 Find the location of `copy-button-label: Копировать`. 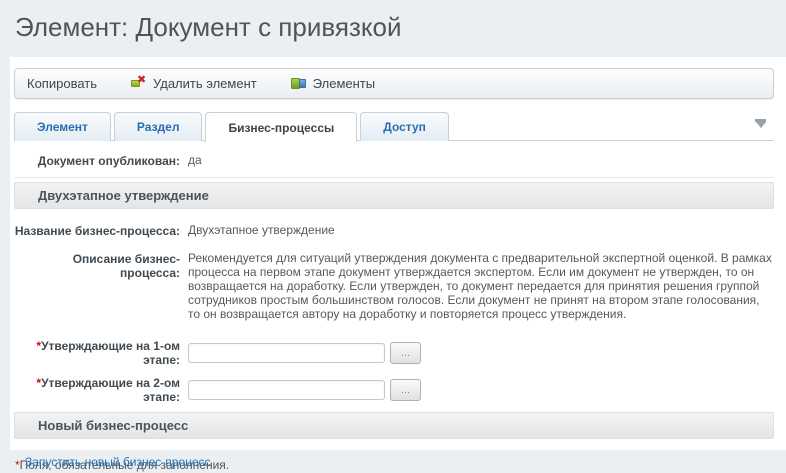

copy-button-label: Копировать is located at coordinates (62, 83).